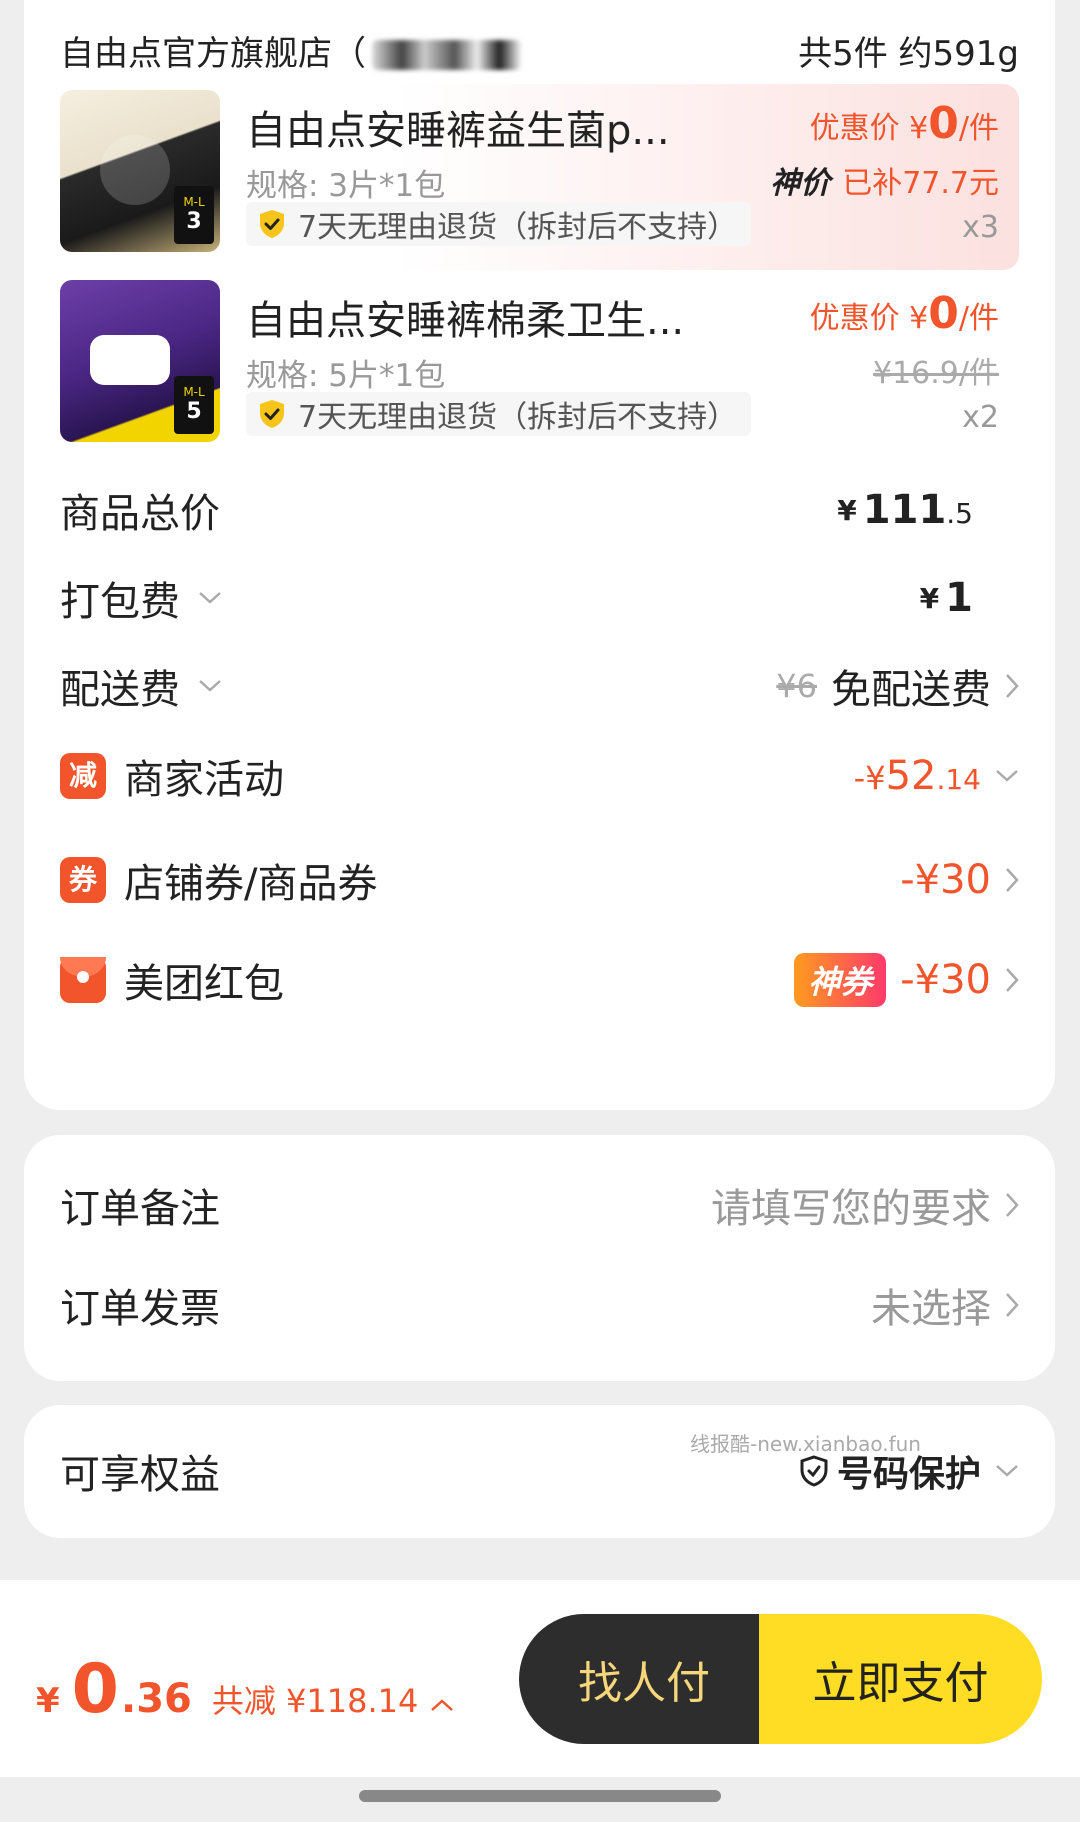 The image size is (1080, 1822). I want to click on packing-fee-row: 打包费 ¥1, so click(539, 598).